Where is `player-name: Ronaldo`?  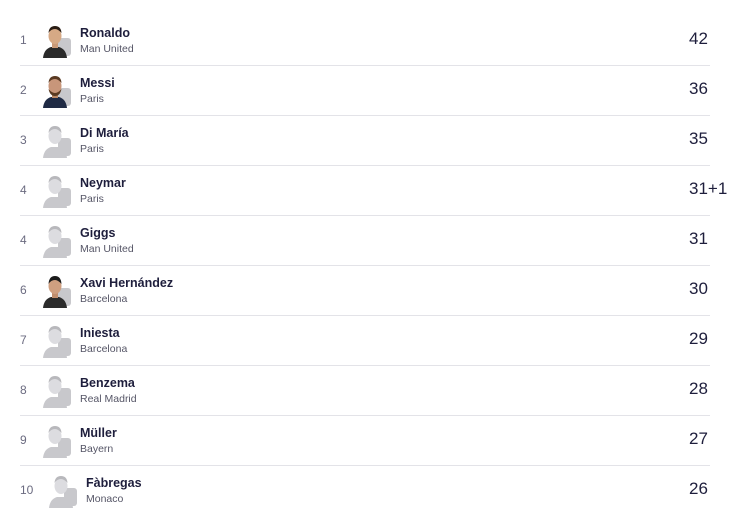 player-name: Ronaldo is located at coordinates (105, 33).